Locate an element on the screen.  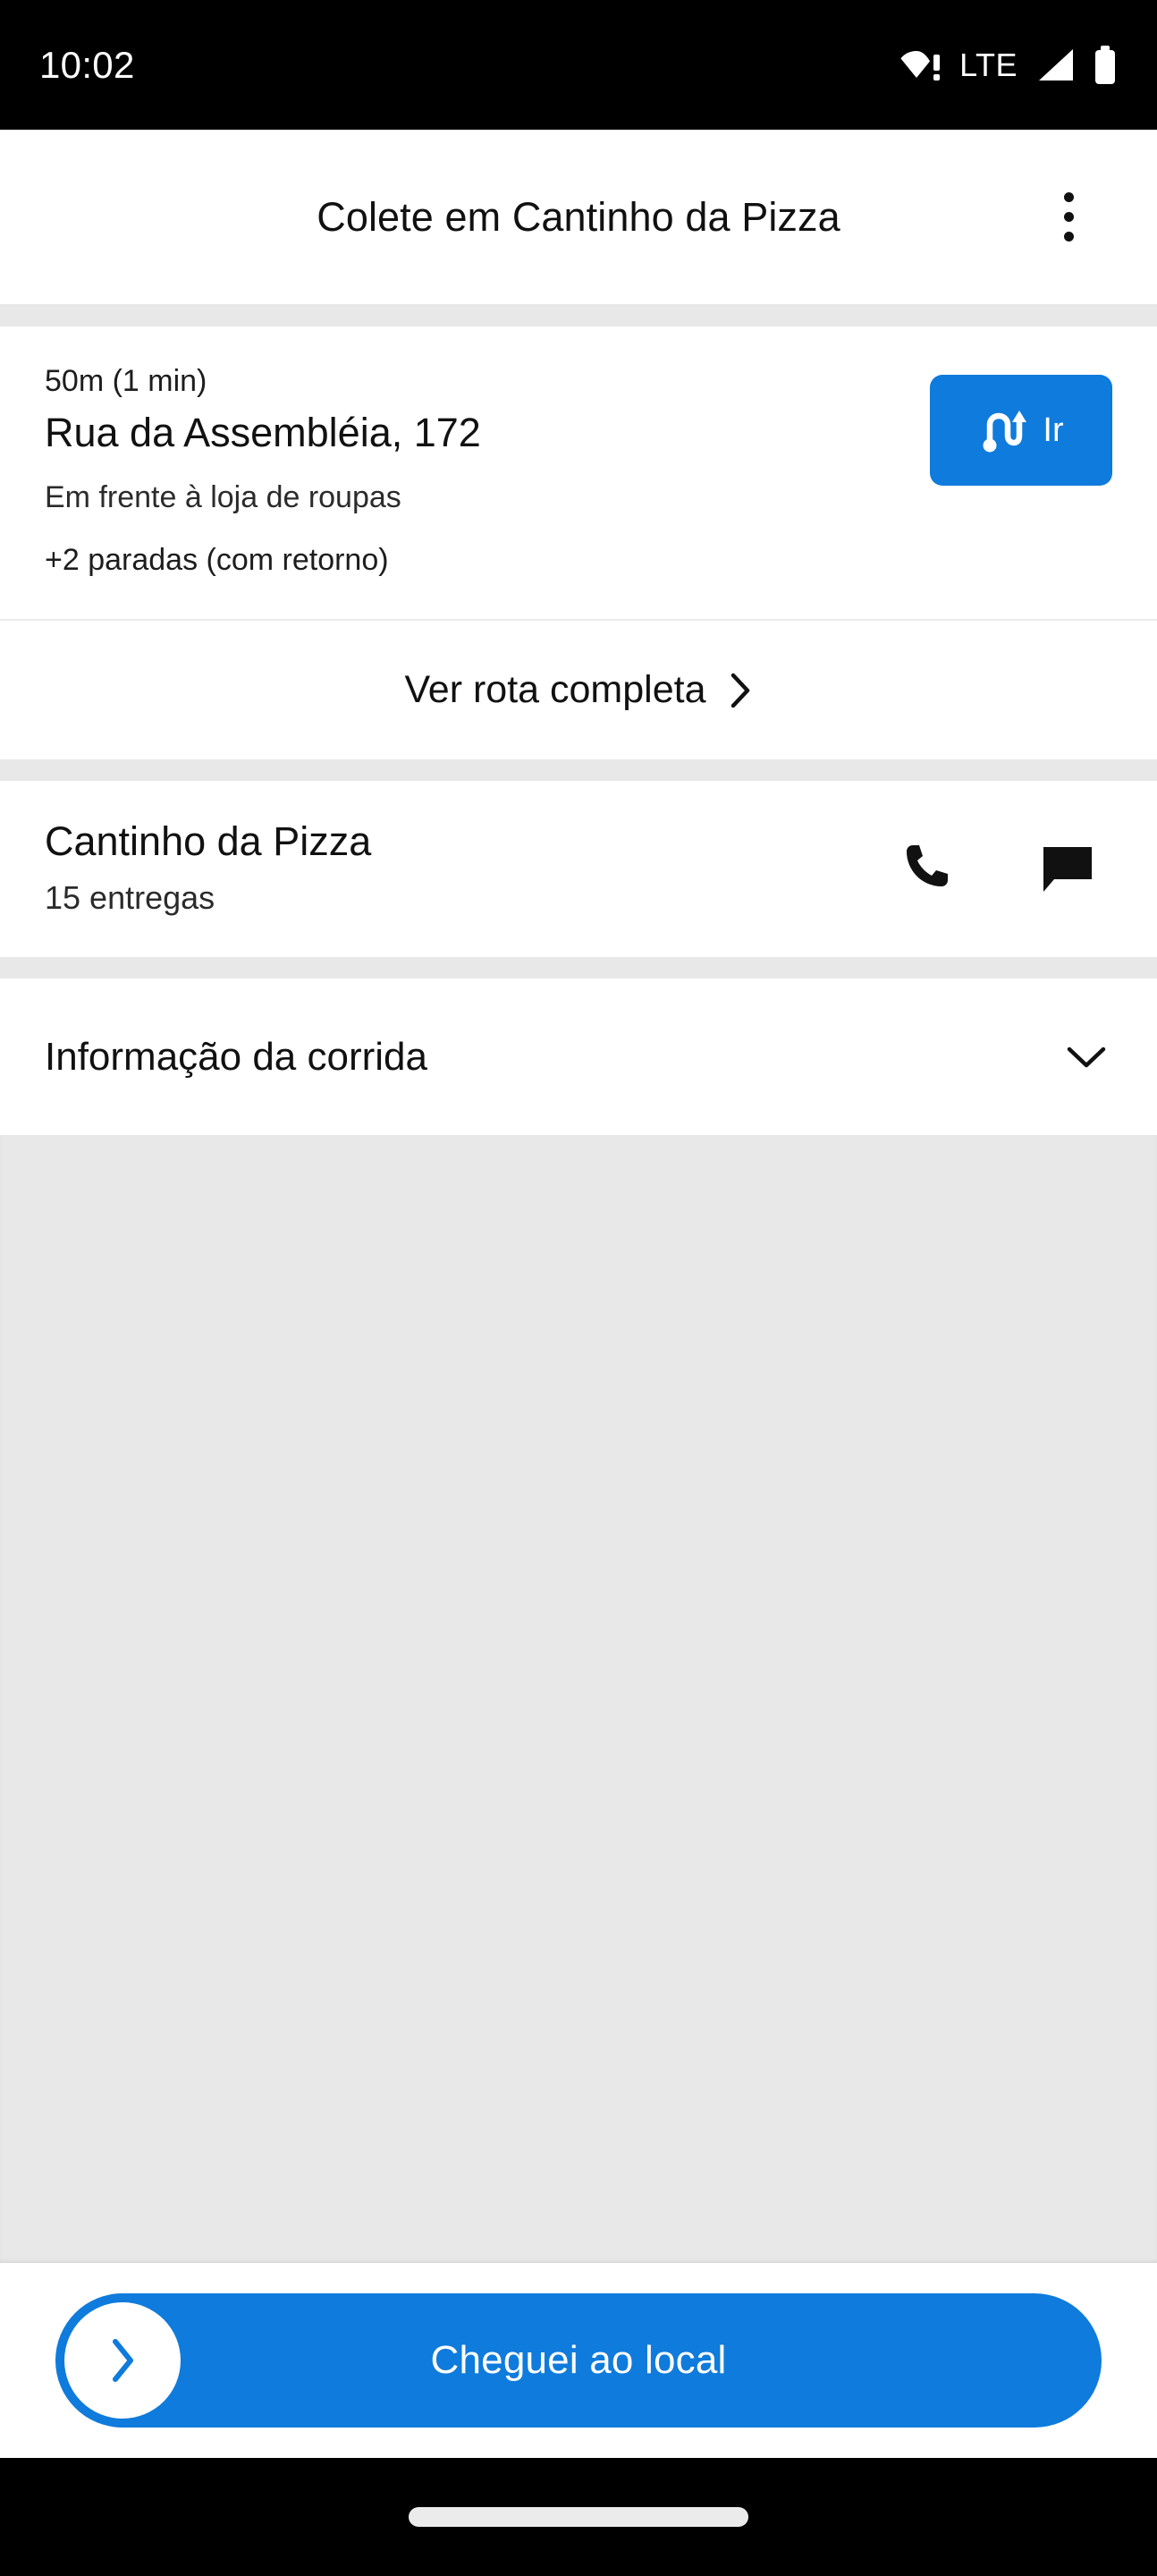
merchant-info: Cantinho da Pizza 15 entregas is located at coordinates (471, 867).